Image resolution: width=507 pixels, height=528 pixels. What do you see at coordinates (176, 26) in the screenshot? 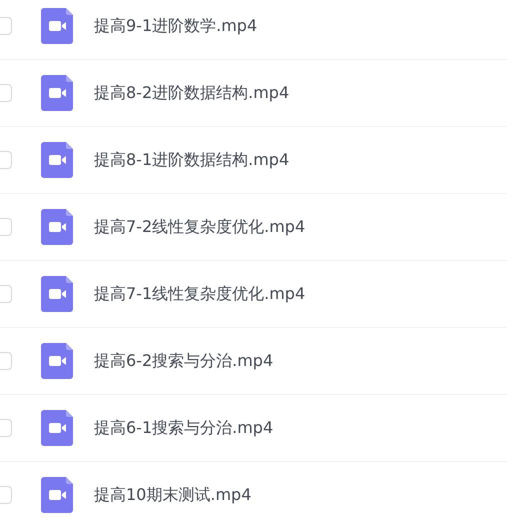
I see `file-name: 提高9-1进阶数学.mp4` at bounding box center [176, 26].